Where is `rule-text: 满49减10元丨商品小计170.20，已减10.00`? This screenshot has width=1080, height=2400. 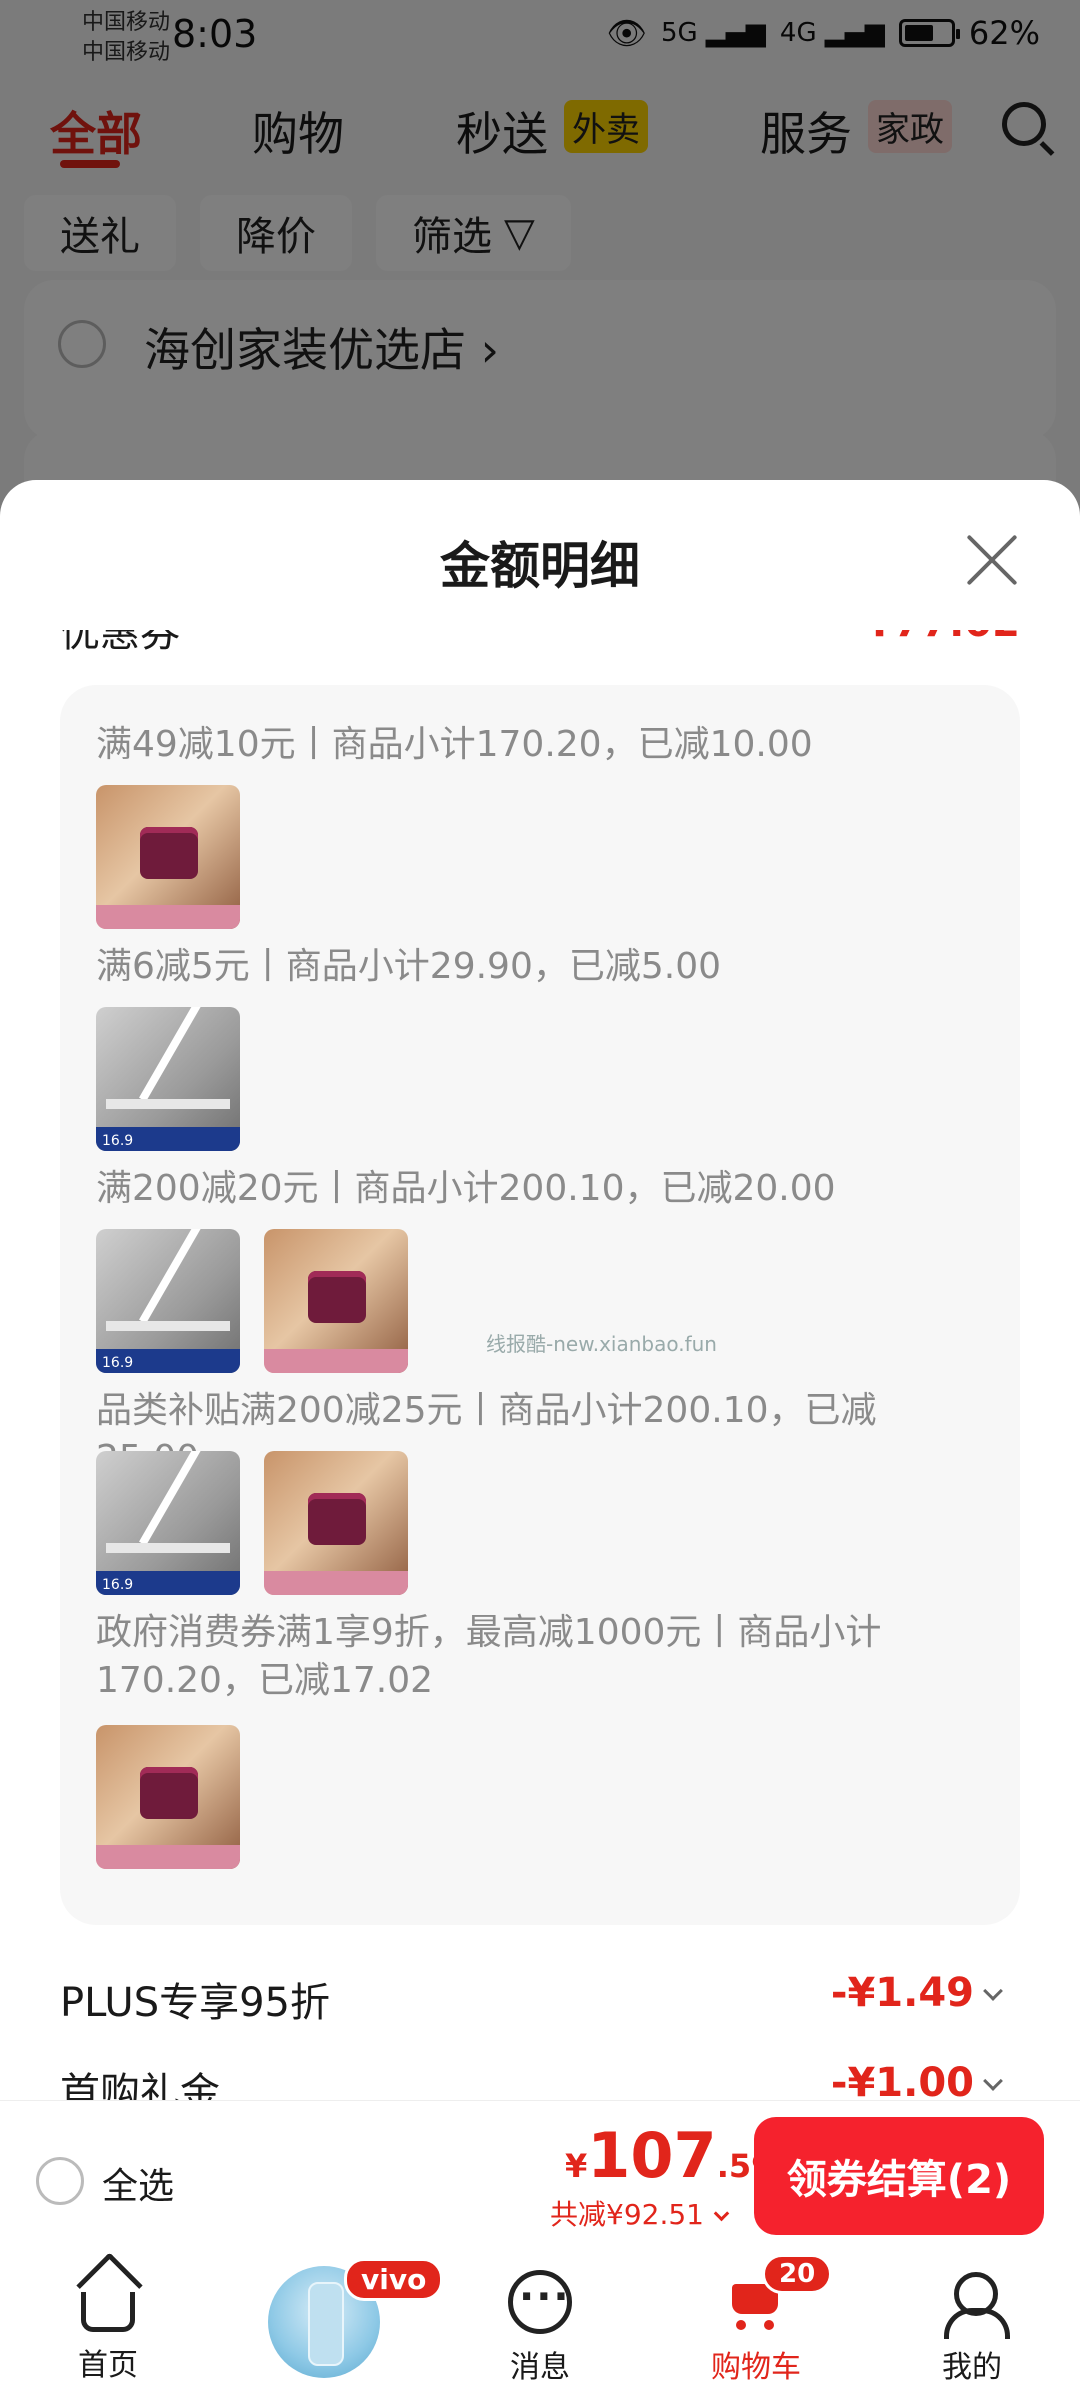
rule-text: 满49减10元丨商品小计170.20，已减10.00 is located at coordinates (454, 744).